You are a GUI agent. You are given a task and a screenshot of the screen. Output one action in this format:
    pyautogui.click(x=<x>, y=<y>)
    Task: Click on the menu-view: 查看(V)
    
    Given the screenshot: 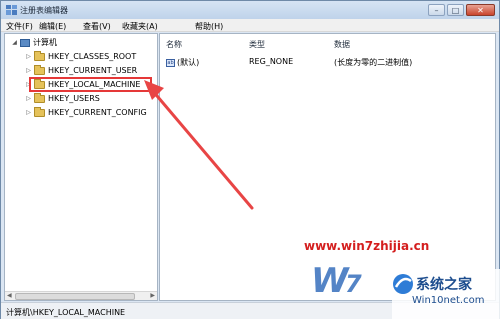 What is the action you would take?
    pyautogui.click(x=97, y=26)
    